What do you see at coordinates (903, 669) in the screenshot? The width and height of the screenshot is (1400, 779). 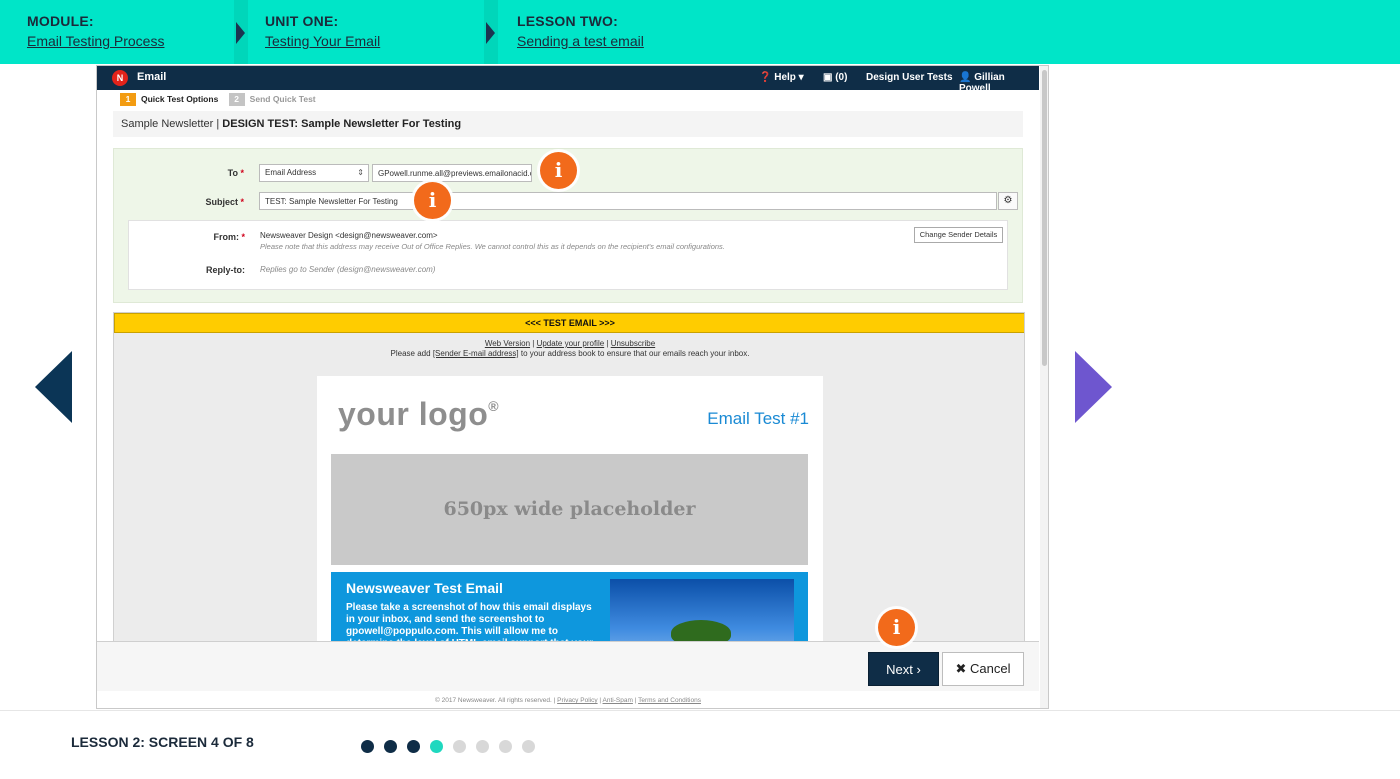 I see `next-button: Next ›` at bounding box center [903, 669].